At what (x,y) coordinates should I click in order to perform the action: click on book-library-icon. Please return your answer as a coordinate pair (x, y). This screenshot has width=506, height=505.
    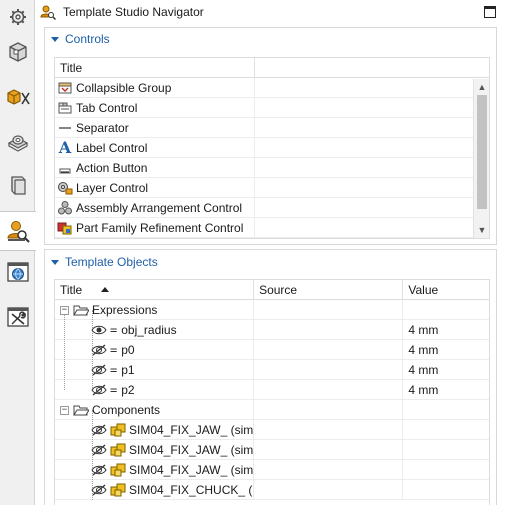
    Looking at the image, I should click on (18, 185).